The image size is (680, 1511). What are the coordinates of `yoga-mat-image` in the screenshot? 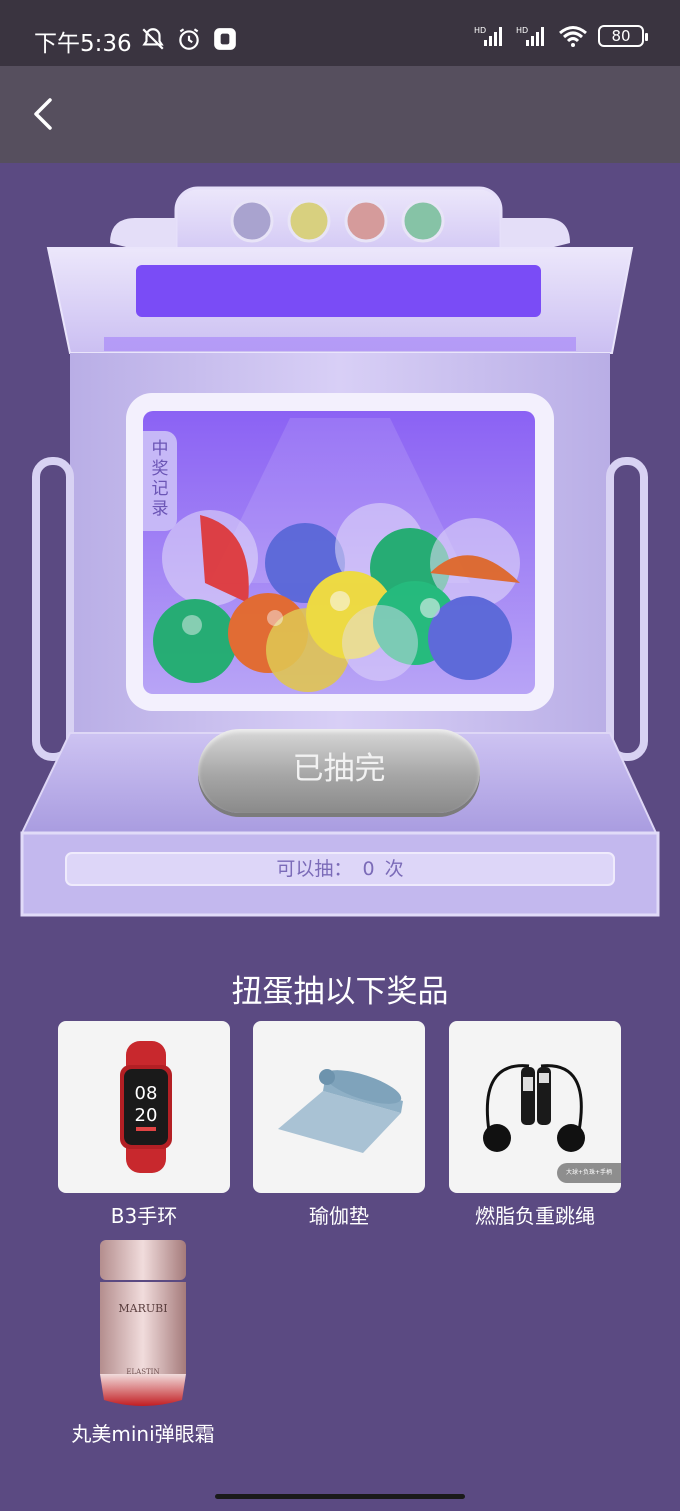 It's located at (340, 1111).